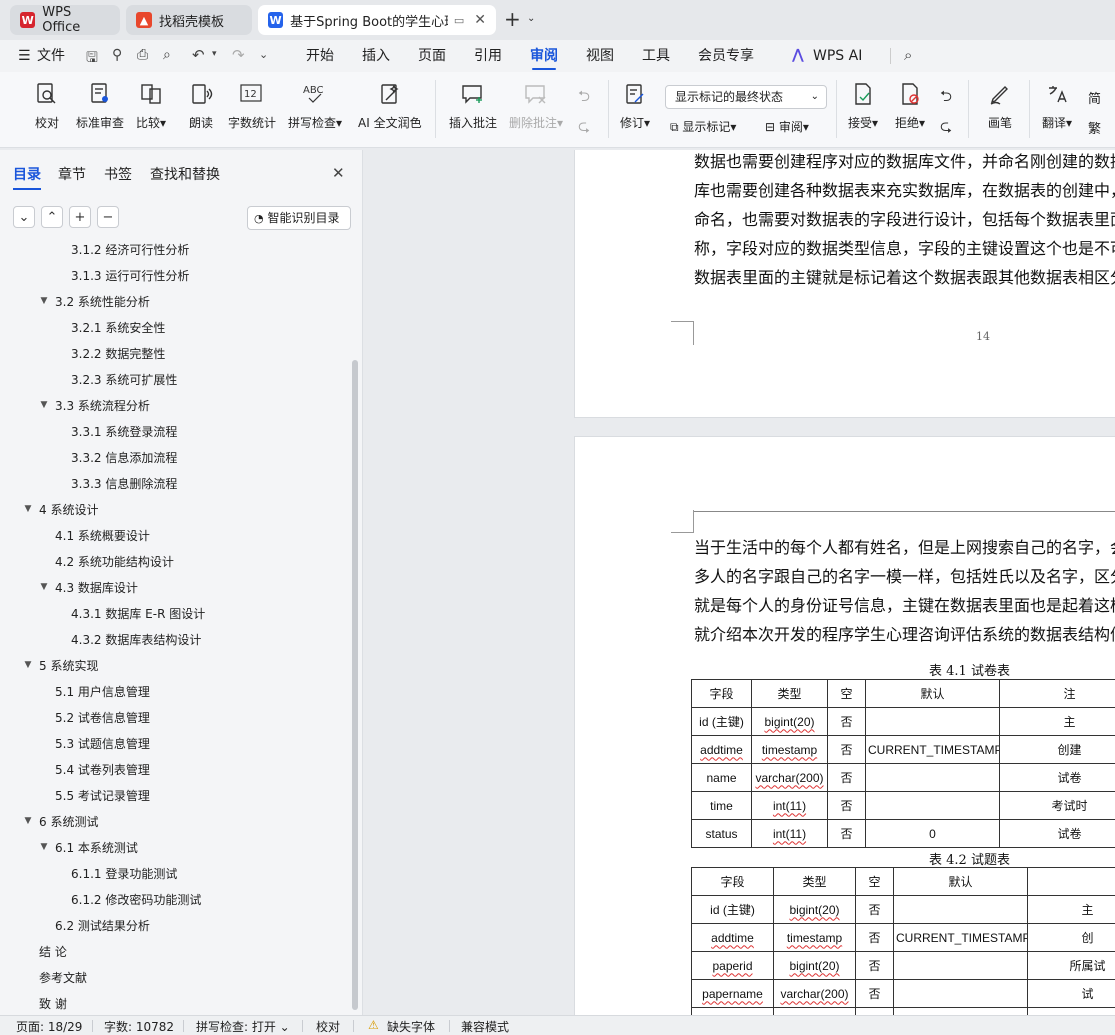  What do you see at coordinates (124, 458) in the screenshot?
I see `toc-item: 3.3.2 信息添加流程` at bounding box center [124, 458].